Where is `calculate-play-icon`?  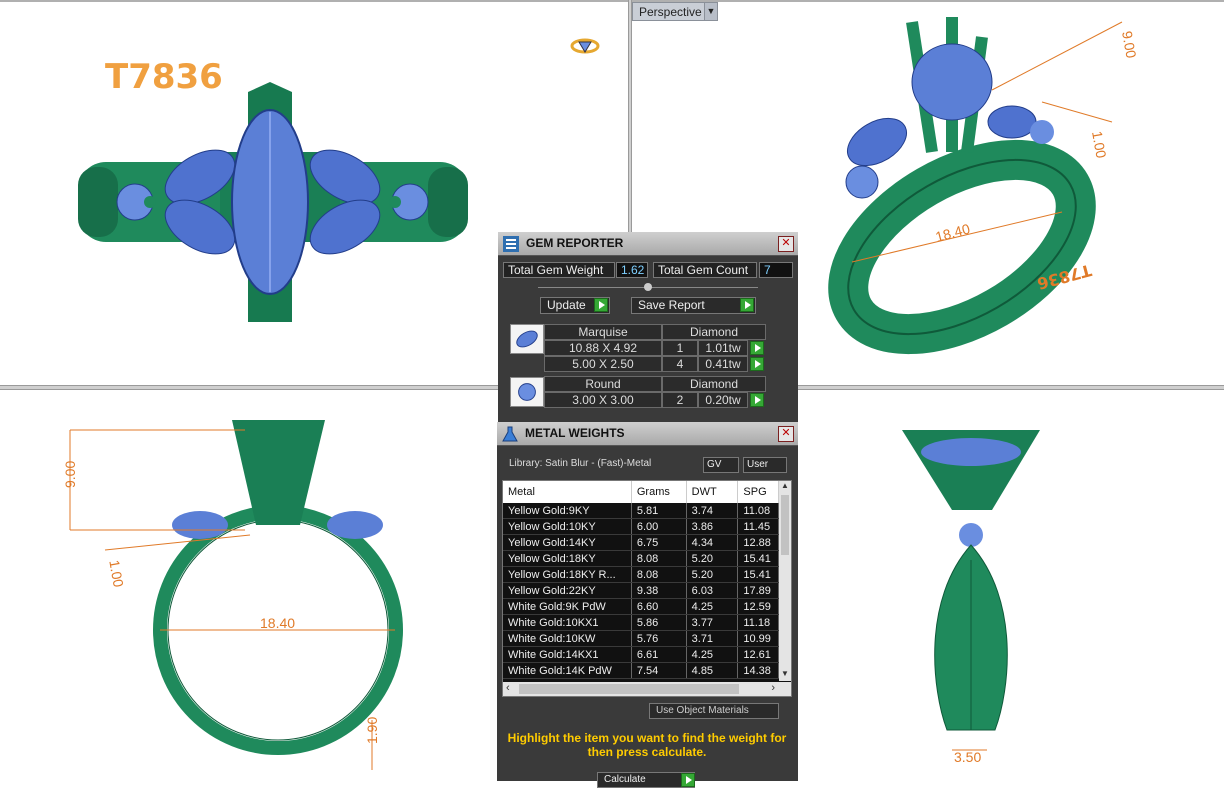
calculate-play-icon is located at coordinates (688, 780).